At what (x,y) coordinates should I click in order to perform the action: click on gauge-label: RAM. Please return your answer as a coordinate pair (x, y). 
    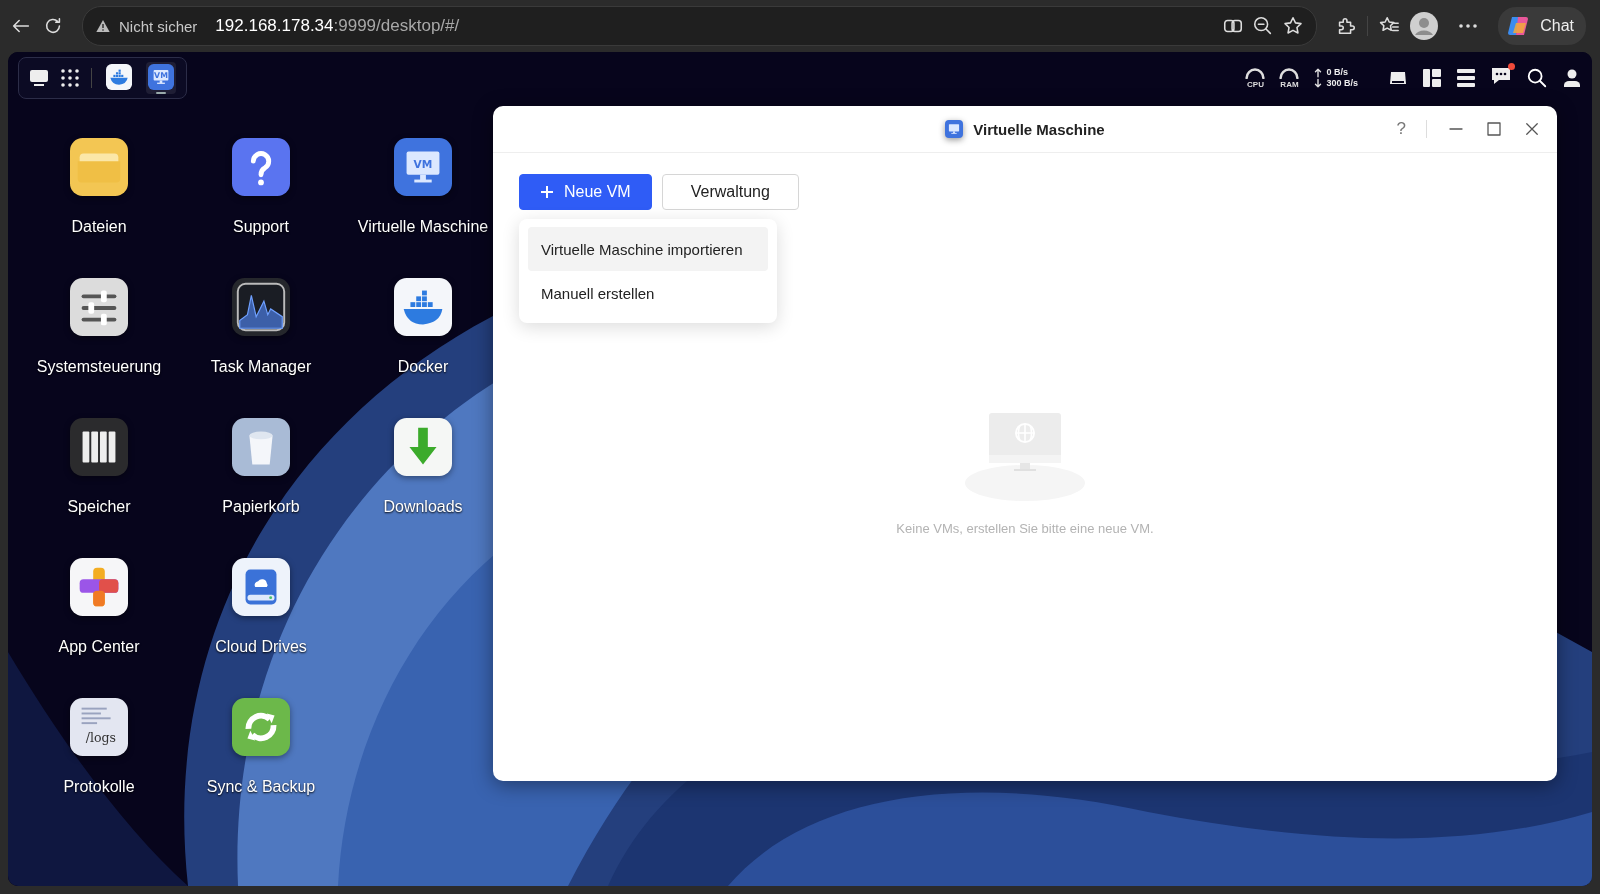
    Looking at the image, I should click on (1289, 84).